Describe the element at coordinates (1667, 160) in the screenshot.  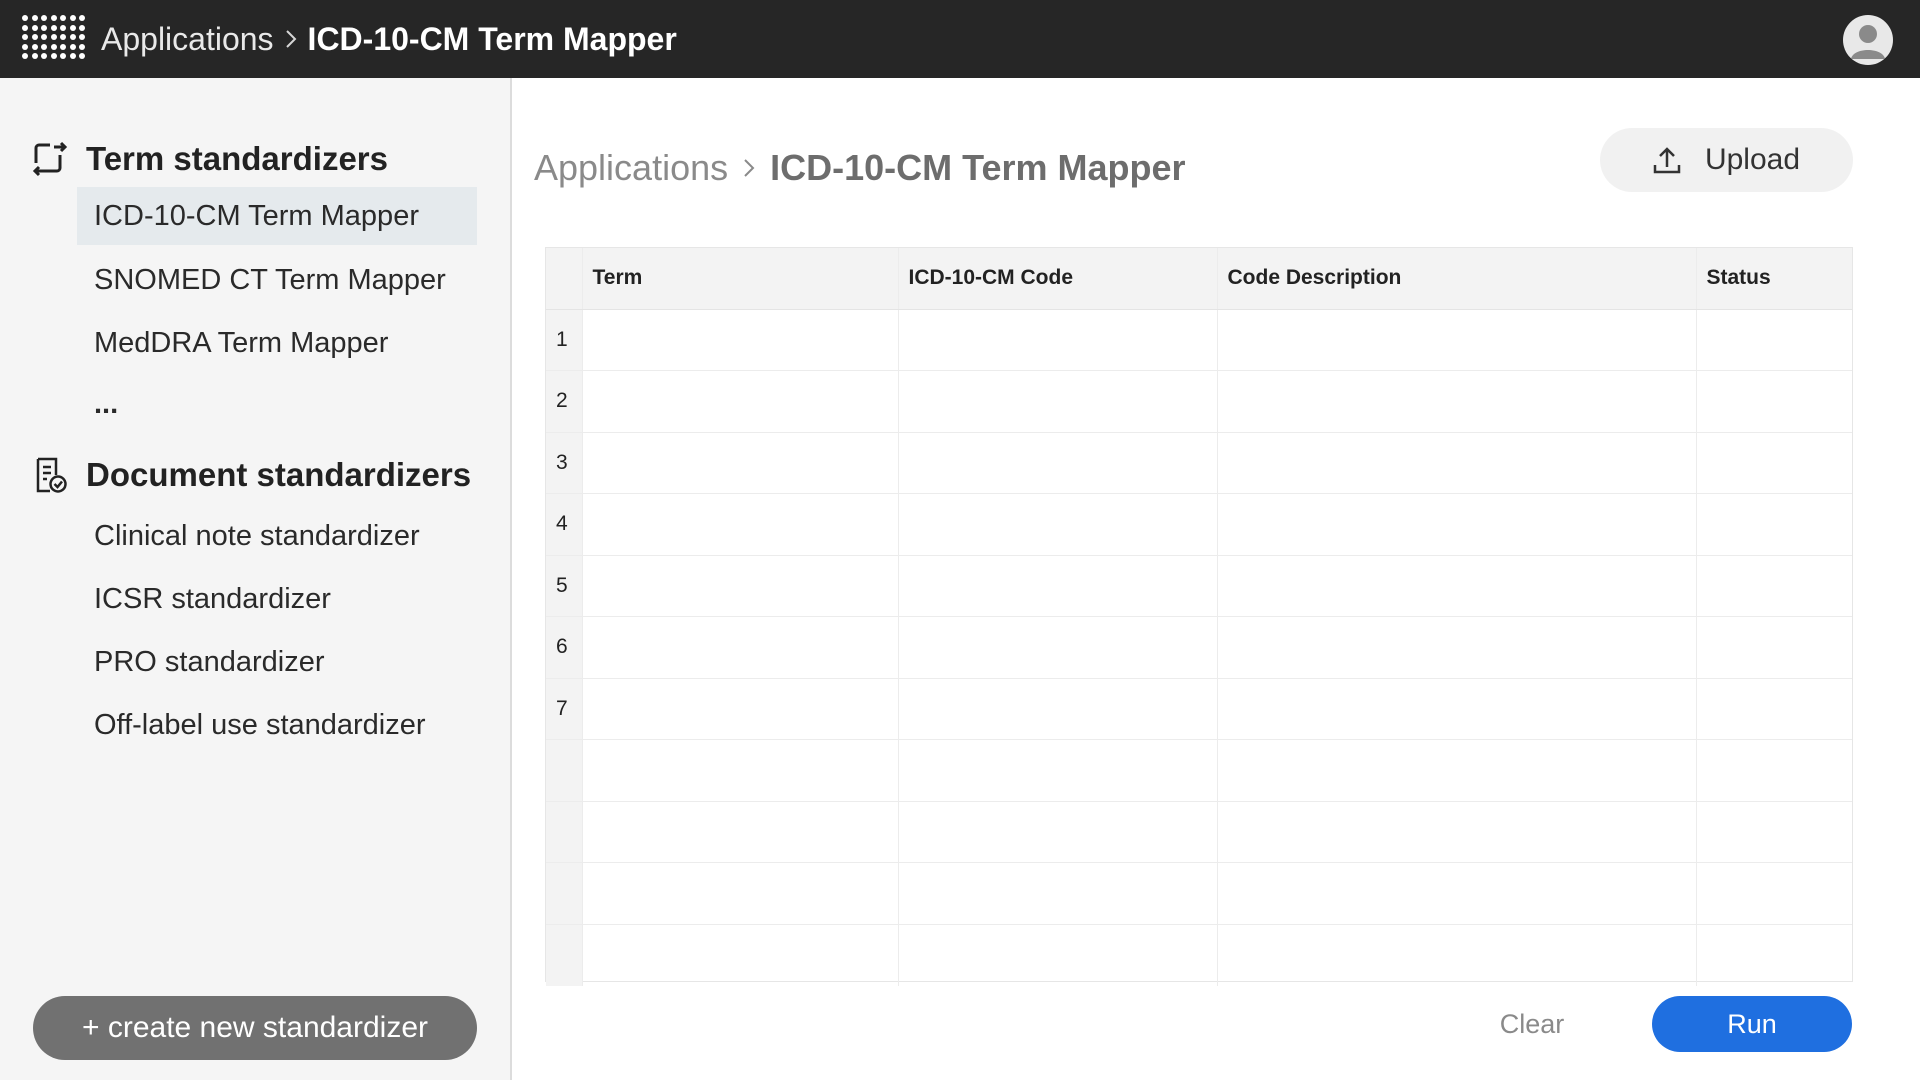
I see `upload-icon` at that location.